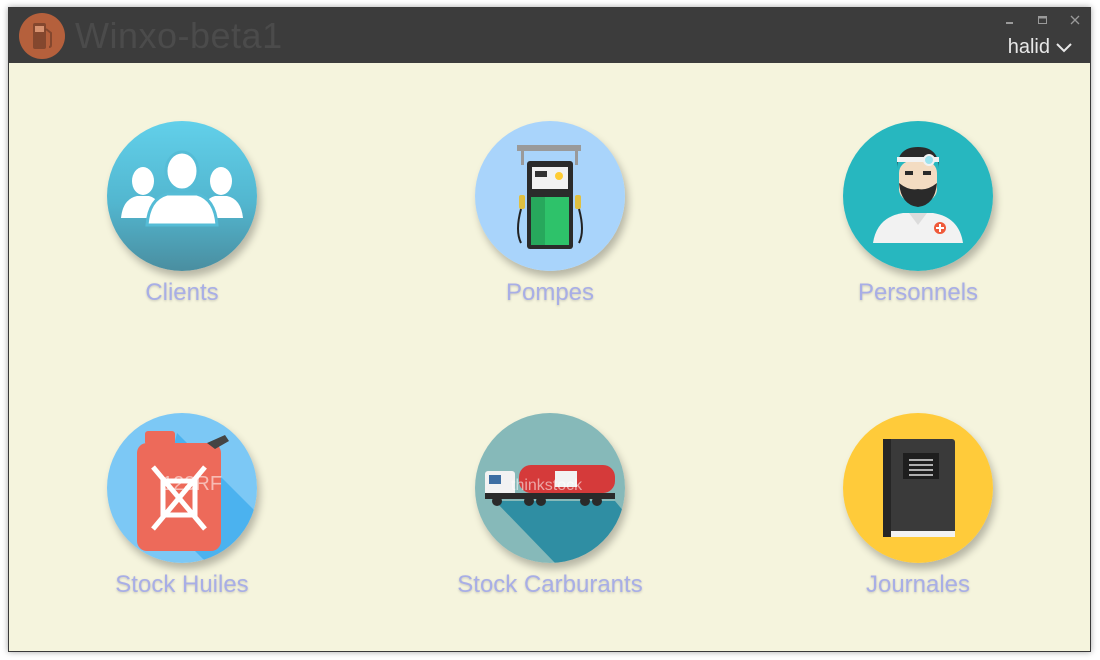 The width and height of the screenshot is (1100, 660). Describe the element at coordinates (550, 292) in the screenshot. I see `tile-label-pompes: Pompes` at that location.